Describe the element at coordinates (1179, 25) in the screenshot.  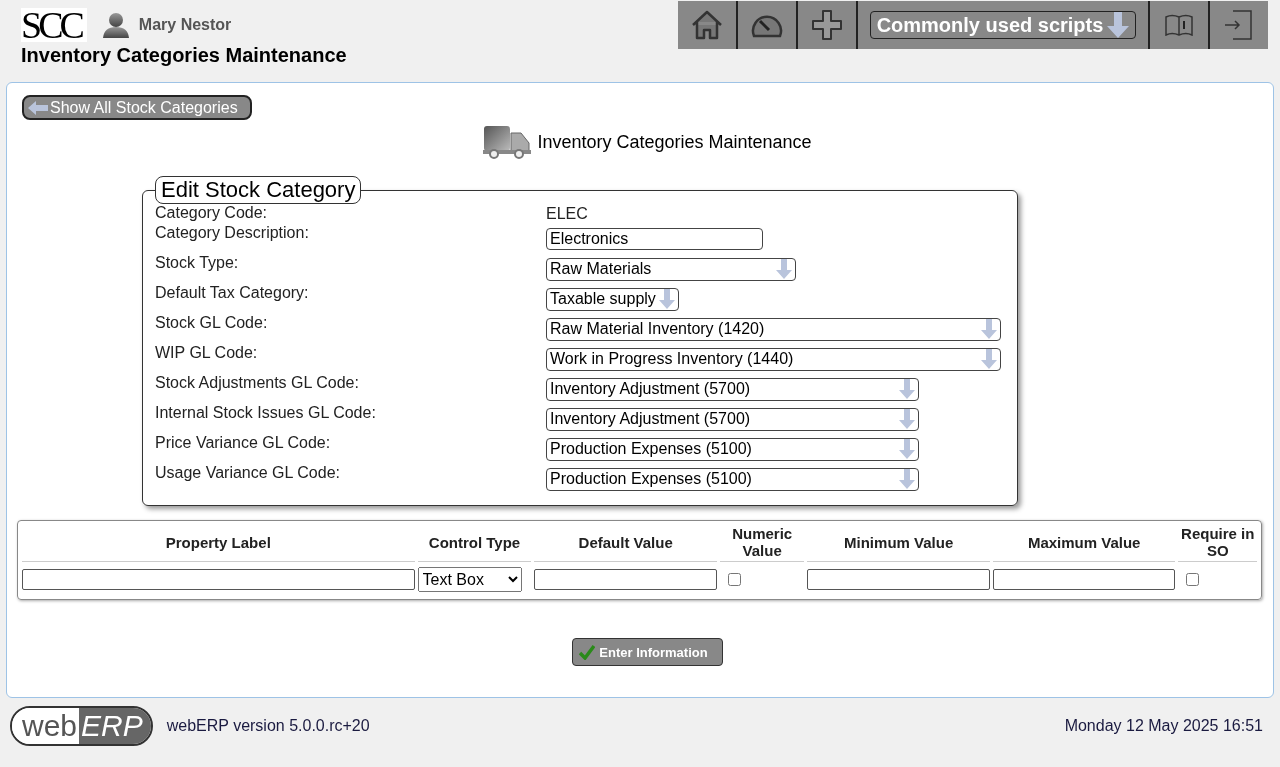
I see `book-icon` at that location.